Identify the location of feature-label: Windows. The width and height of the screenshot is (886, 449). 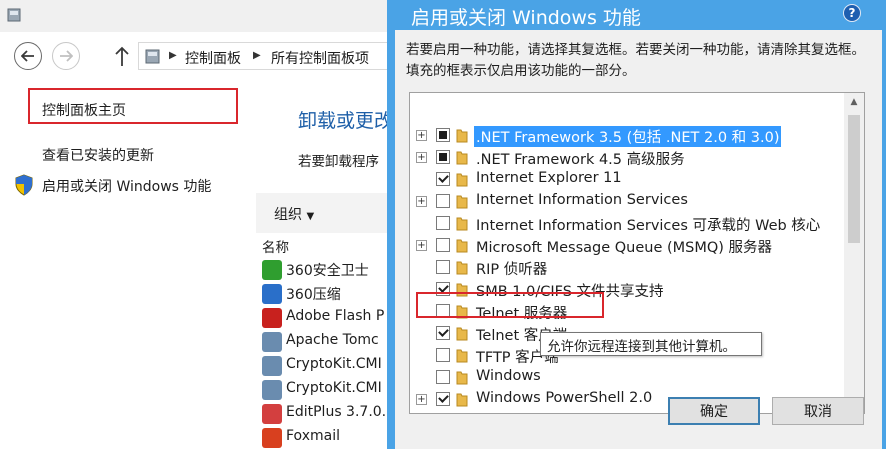
(508, 376).